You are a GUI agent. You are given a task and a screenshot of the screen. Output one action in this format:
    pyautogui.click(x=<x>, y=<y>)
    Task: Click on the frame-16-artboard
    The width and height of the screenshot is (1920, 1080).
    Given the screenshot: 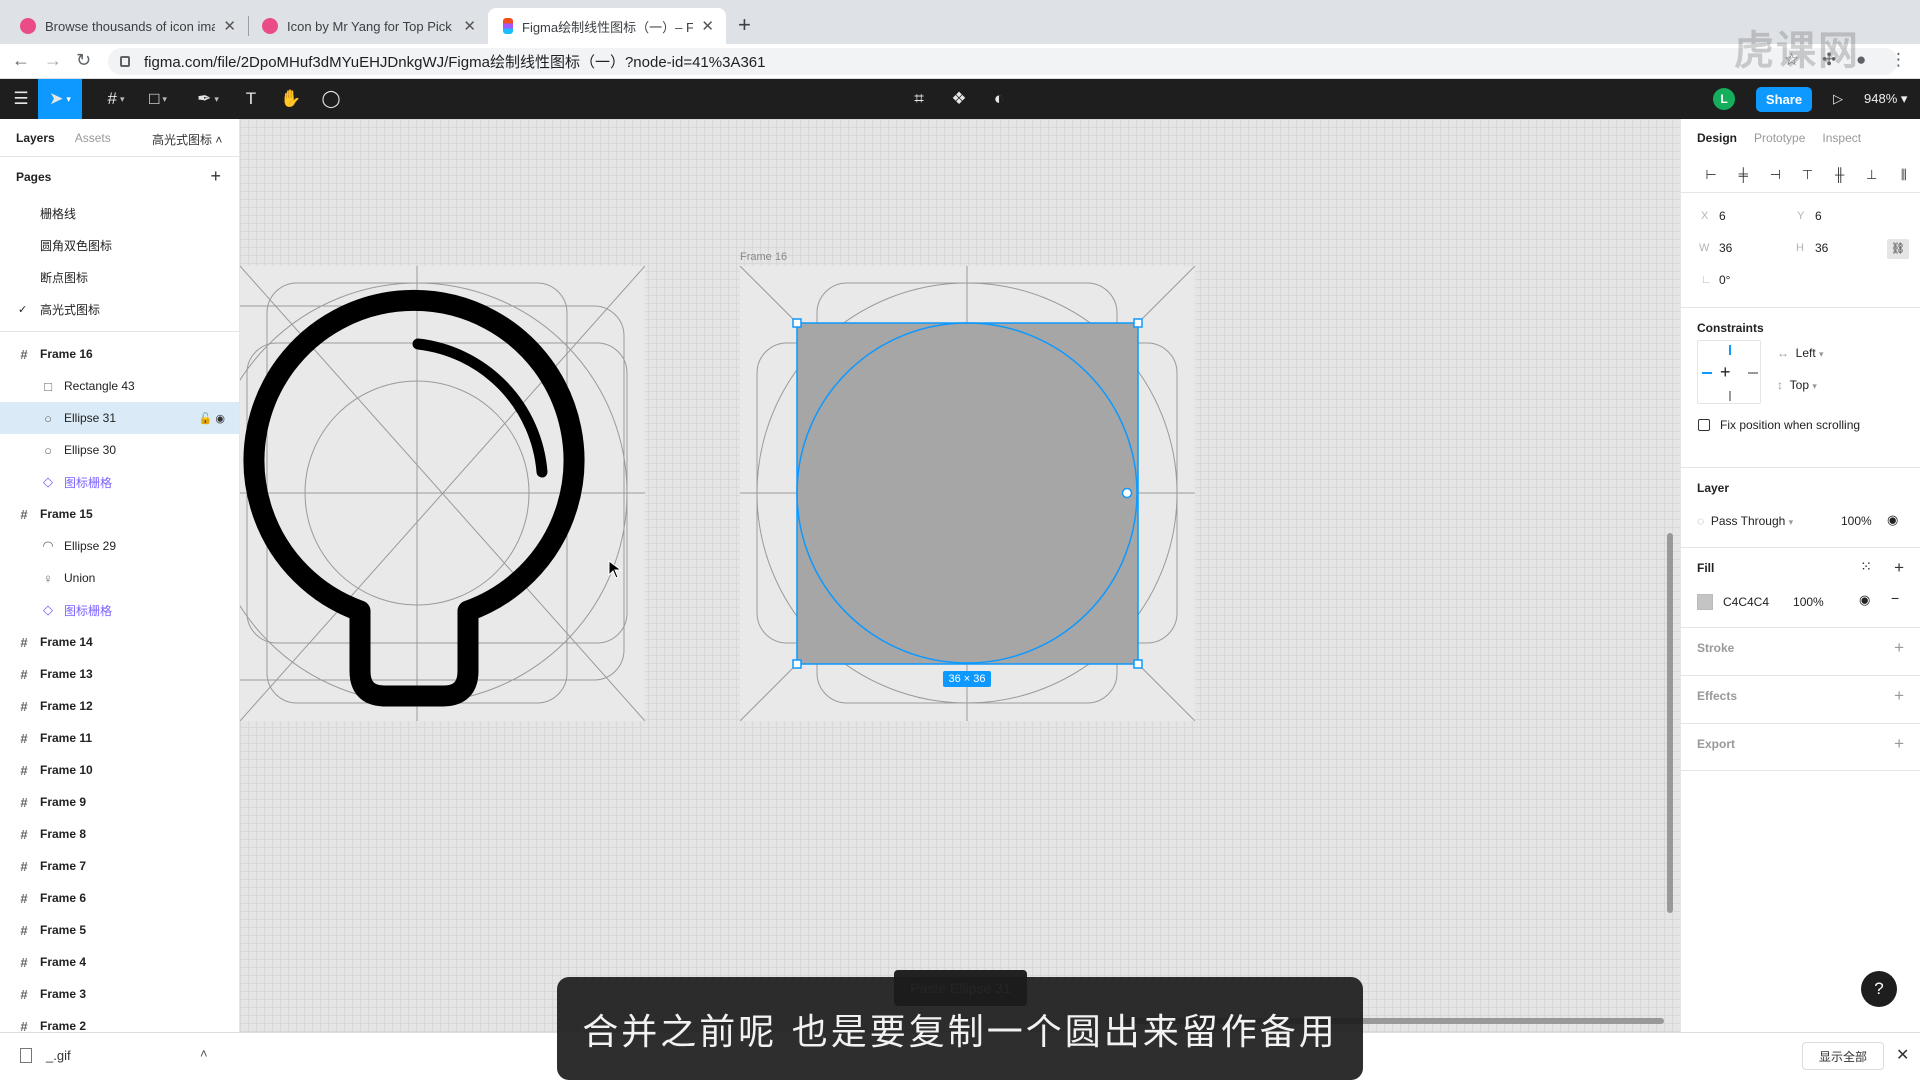 What is the action you would take?
    pyautogui.click(x=967, y=493)
    